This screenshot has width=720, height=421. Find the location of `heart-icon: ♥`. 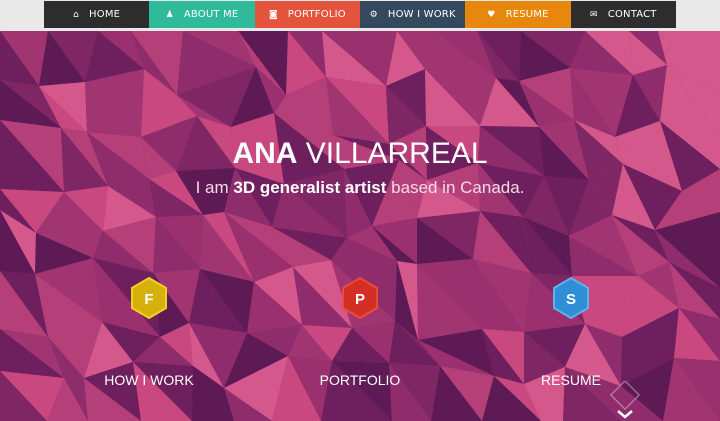

heart-icon: ♥ is located at coordinates (491, 14).